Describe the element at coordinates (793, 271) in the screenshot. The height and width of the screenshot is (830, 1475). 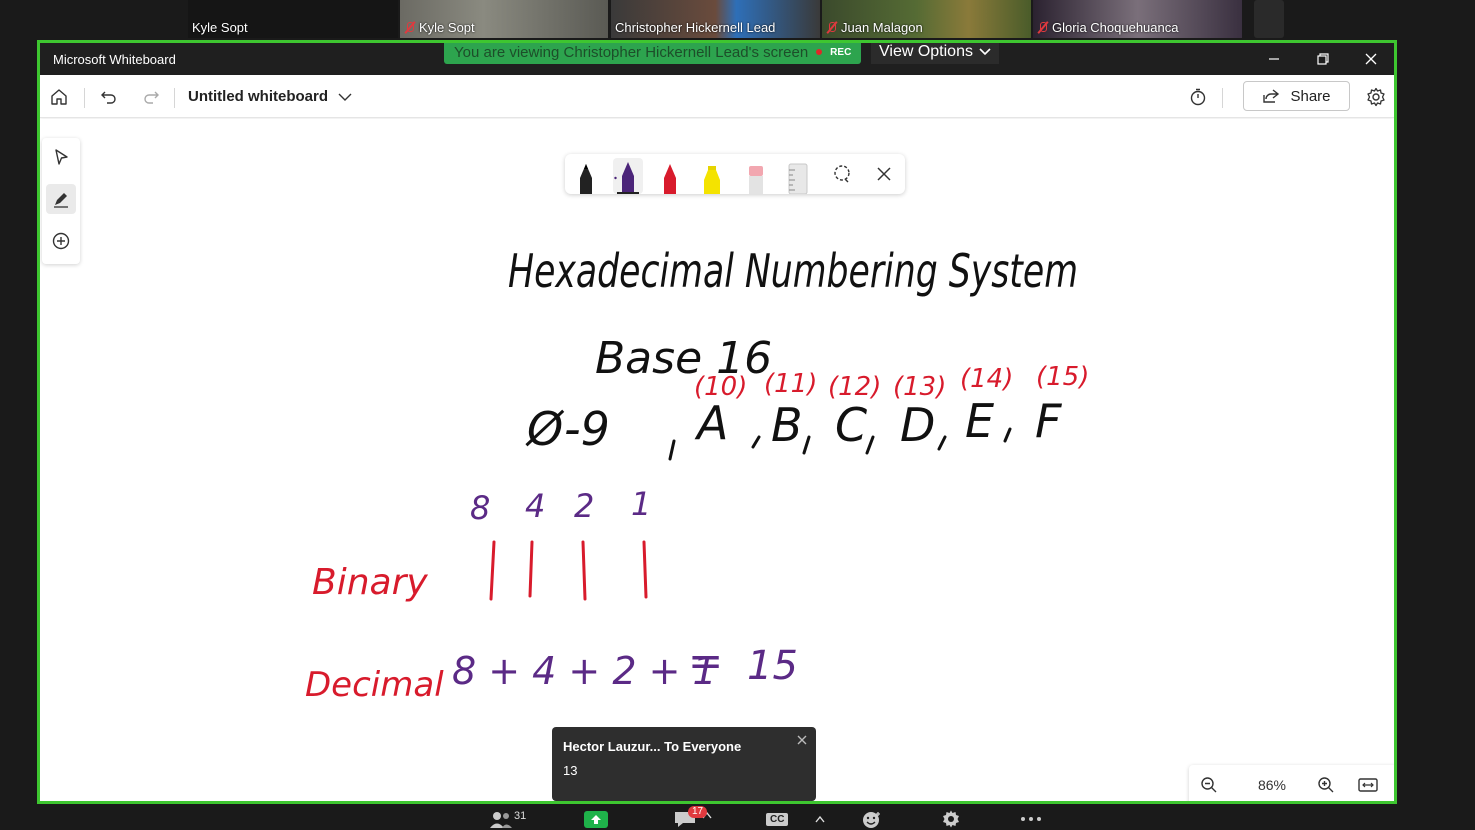
I see `title-ink: Hexadecimal Numbering System` at that location.